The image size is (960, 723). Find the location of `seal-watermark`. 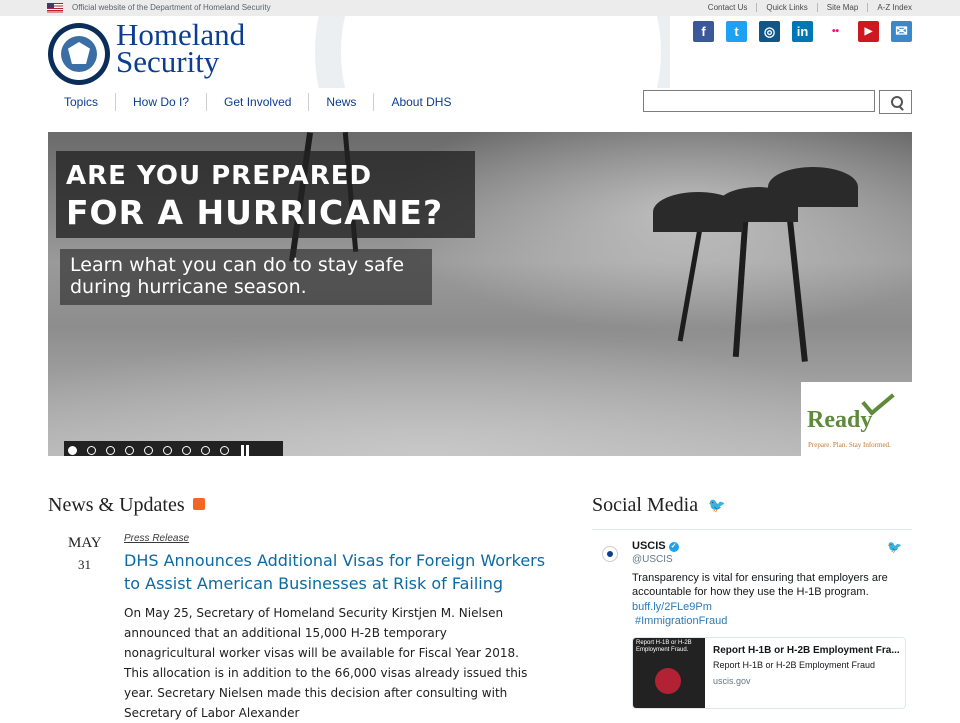

seal-watermark is located at coordinates (485, 52).